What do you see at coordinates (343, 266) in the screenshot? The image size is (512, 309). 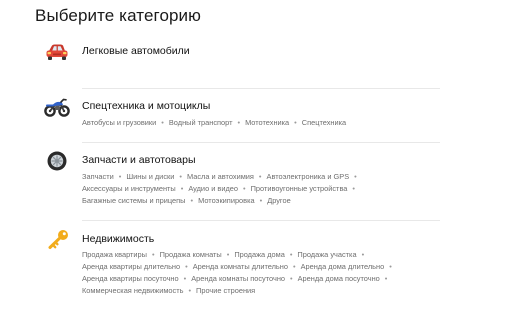 I see `subcategory-link: Аренда дома длительно` at bounding box center [343, 266].